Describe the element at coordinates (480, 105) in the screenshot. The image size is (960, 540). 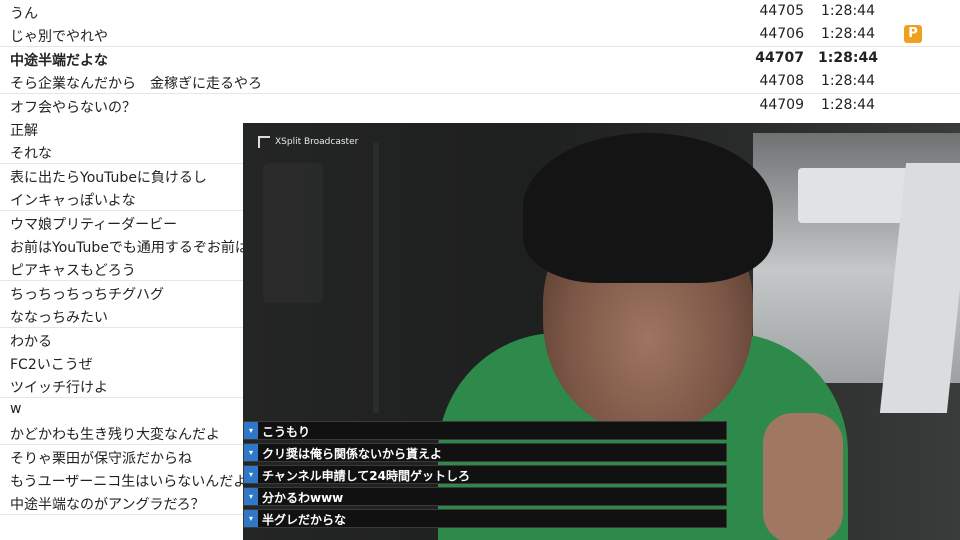
I see `comment-row: オフ会やらないの？ 44709 1:28:44` at that location.